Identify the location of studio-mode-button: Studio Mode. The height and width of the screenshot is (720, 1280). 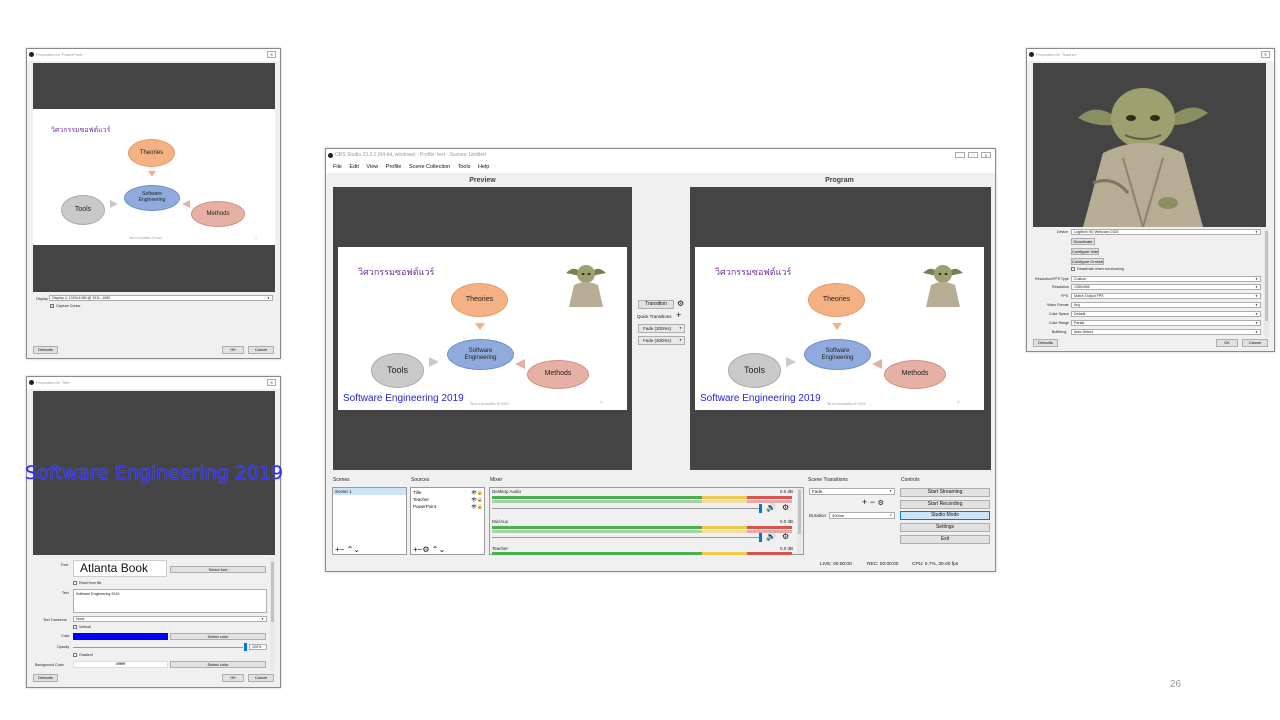
(945, 515).